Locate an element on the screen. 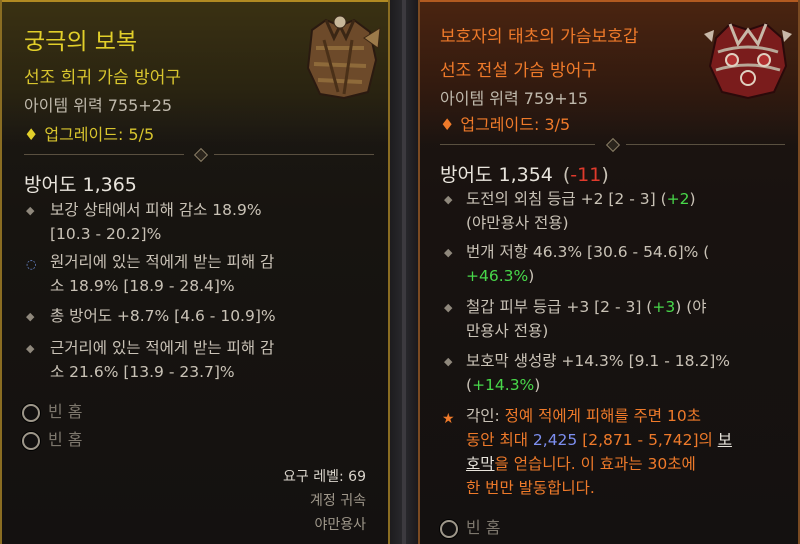  affix-line: 도전의 외침 등급 +2 [2 - 3] (+2) is located at coordinates (581, 199).